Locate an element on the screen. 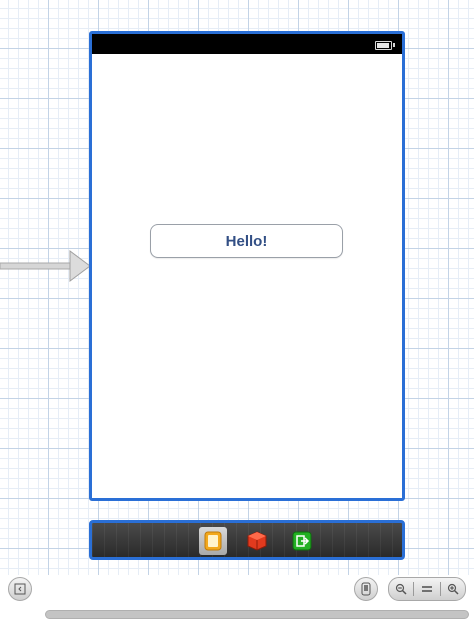 The image size is (474, 623). zoom-in-icon is located at coordinates (453, 589).